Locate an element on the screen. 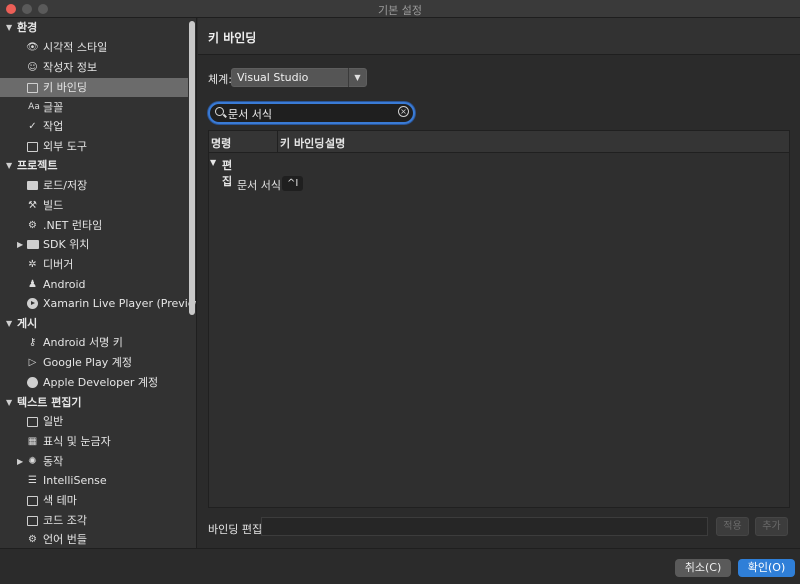 This screenshot has width=800, height=584. column-header-binding: 키 바인딩 is located at coordinates (302, 143).